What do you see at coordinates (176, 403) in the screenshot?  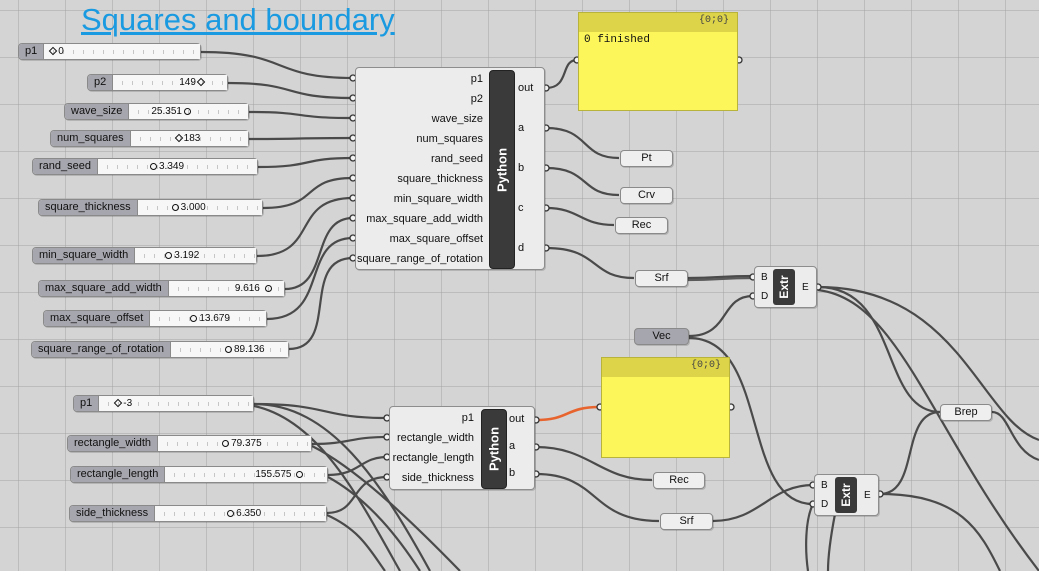 I see `slider-track: -3` at bounding box center [176, 403].